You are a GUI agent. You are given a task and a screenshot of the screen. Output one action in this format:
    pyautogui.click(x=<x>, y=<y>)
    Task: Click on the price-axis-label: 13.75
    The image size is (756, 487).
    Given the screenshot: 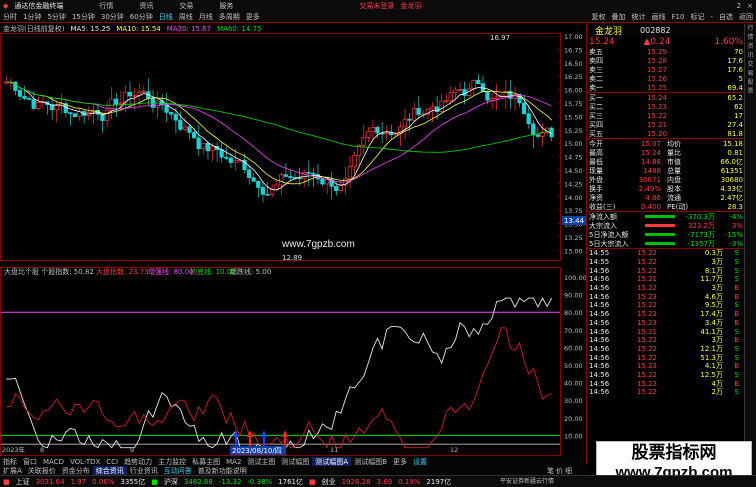 What is the action you would take?
    pyautogui.click(x=573, y=211)
    